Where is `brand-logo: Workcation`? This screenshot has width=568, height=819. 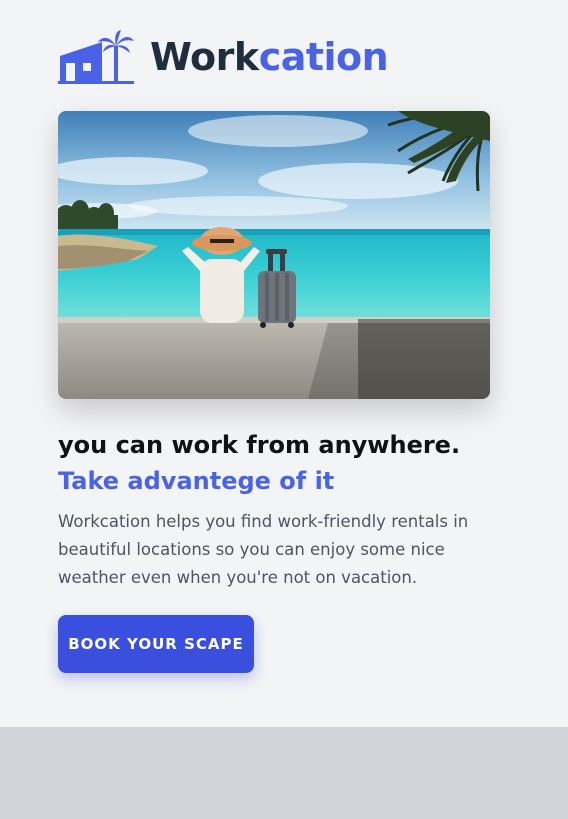
brand-logo: Workcation is located at coordinates (223, 57).